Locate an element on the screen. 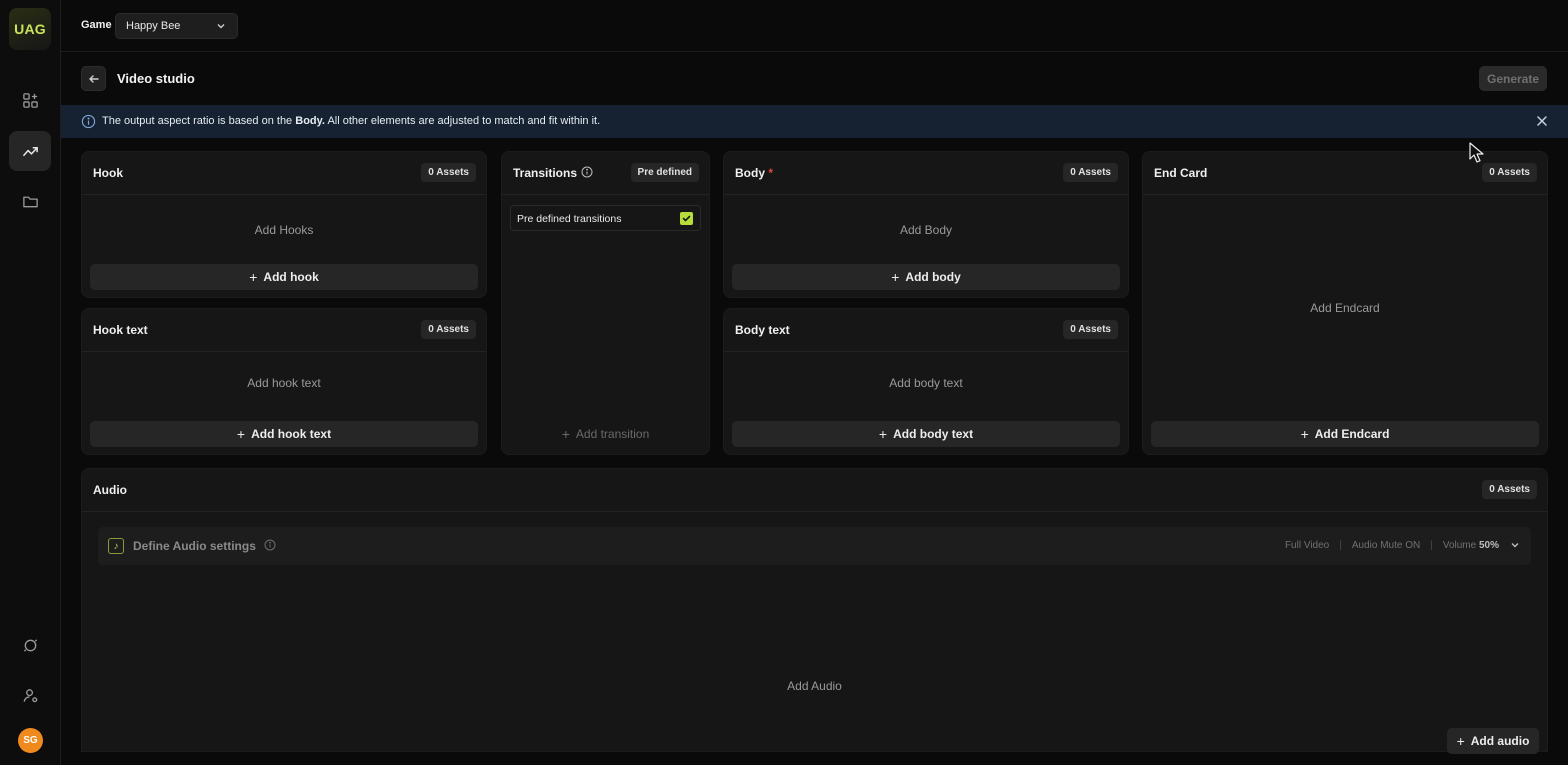 Image resolution: width=1568 pixels, height=765 pixels. music-note-icon: ♪ is located at coordinates (116, 546).